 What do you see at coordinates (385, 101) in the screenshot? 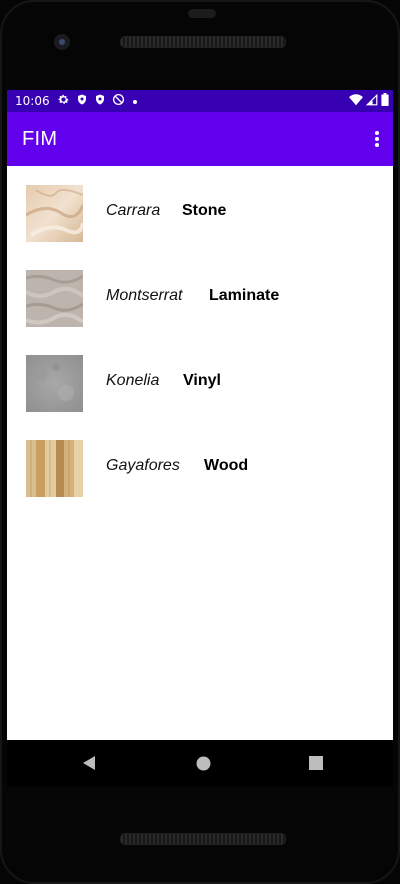
I see `battery-icon` at bounding box center [385, 101].